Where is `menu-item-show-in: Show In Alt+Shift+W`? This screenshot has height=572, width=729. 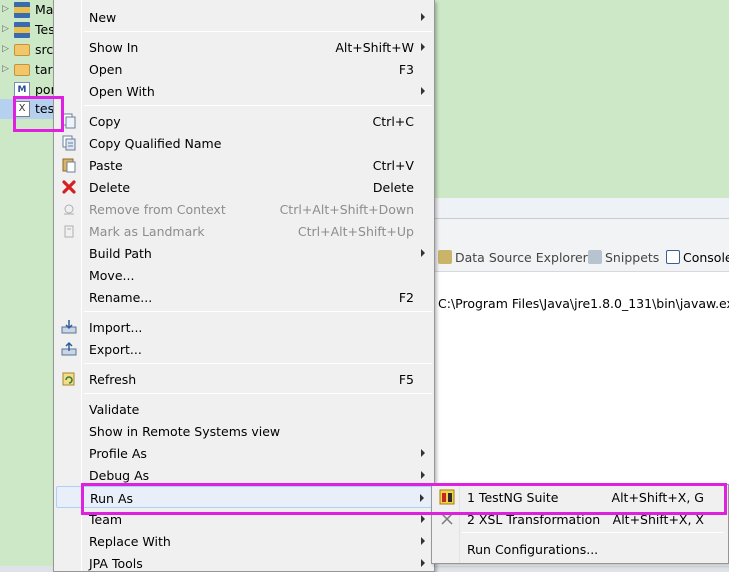 menu-item-show-in: Show In Alt+Shift+W is located at coordinates (244, 47).